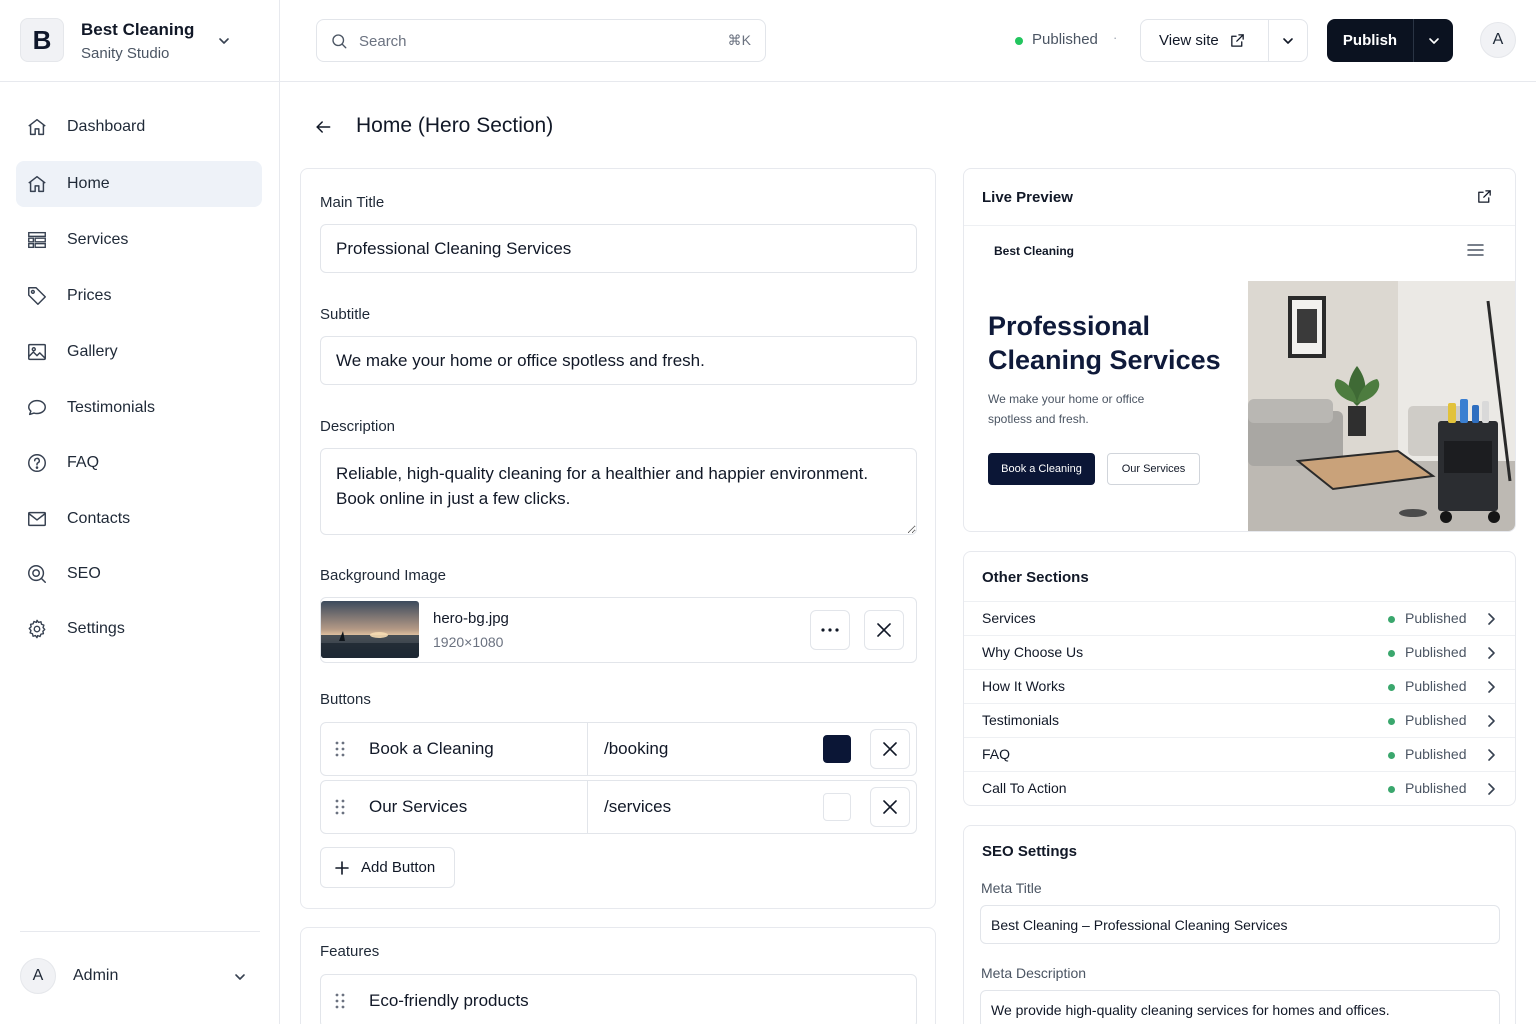 The width and height of the screenshot is (1536, 1024). Describe the element at coordinates (323, 127) in the screenshot. I see `back-button` at that location.